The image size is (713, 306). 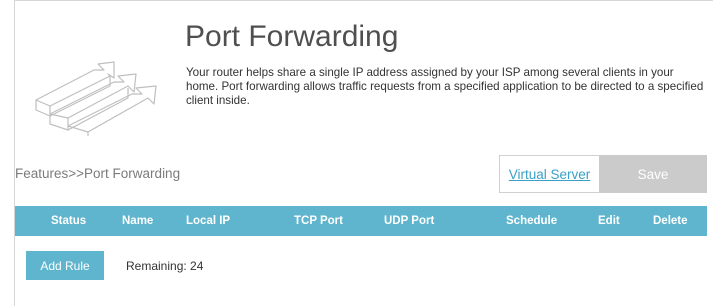 I want to click on column-header-schedule: Schedule, so click(x=532, y=221).